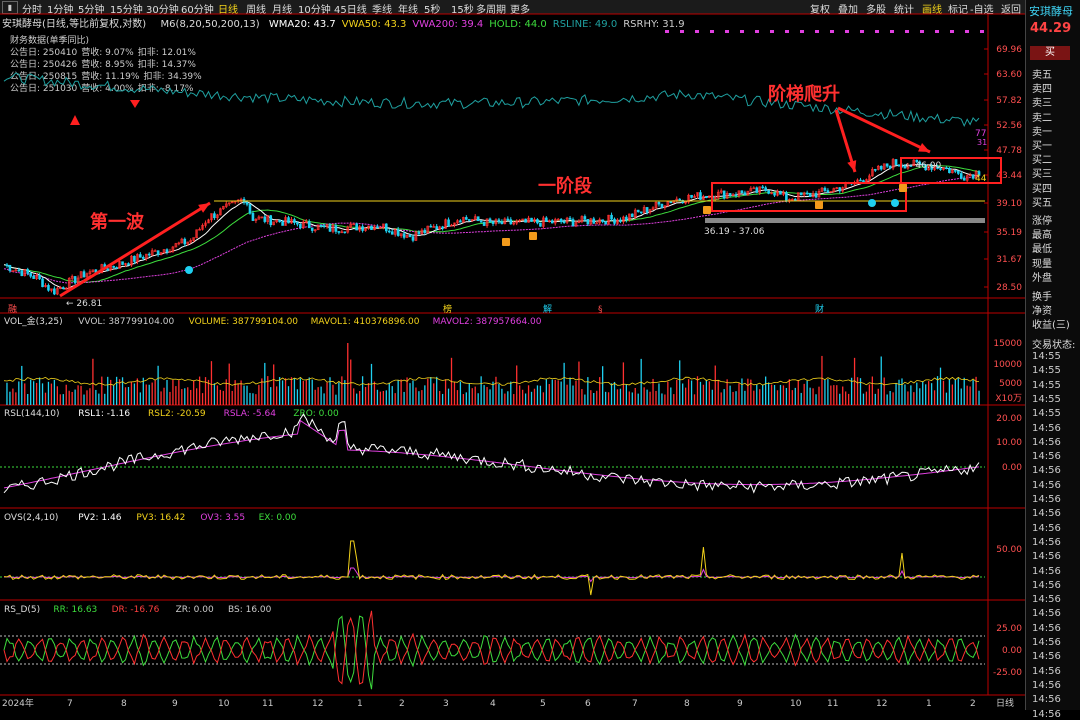 The height and width of the screenshot is (720, 1080). Describe the element at coordinates (104, 414) in the screenshot. I see `panel-legend-item: RSL1: -1.16` at that location.